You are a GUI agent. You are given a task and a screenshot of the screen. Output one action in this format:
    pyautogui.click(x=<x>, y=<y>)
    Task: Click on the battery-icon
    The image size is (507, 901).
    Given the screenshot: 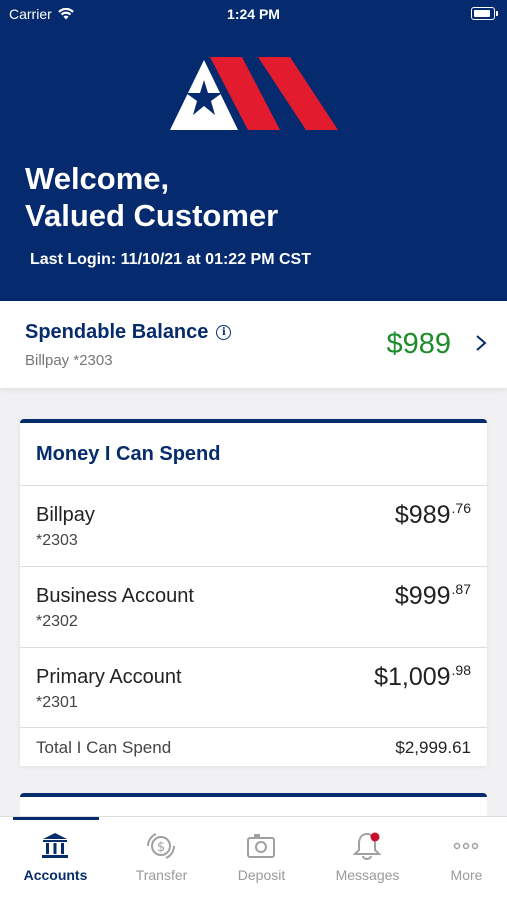 What is the action you would take?
    pyautogui.click(x=484, y=13)
    